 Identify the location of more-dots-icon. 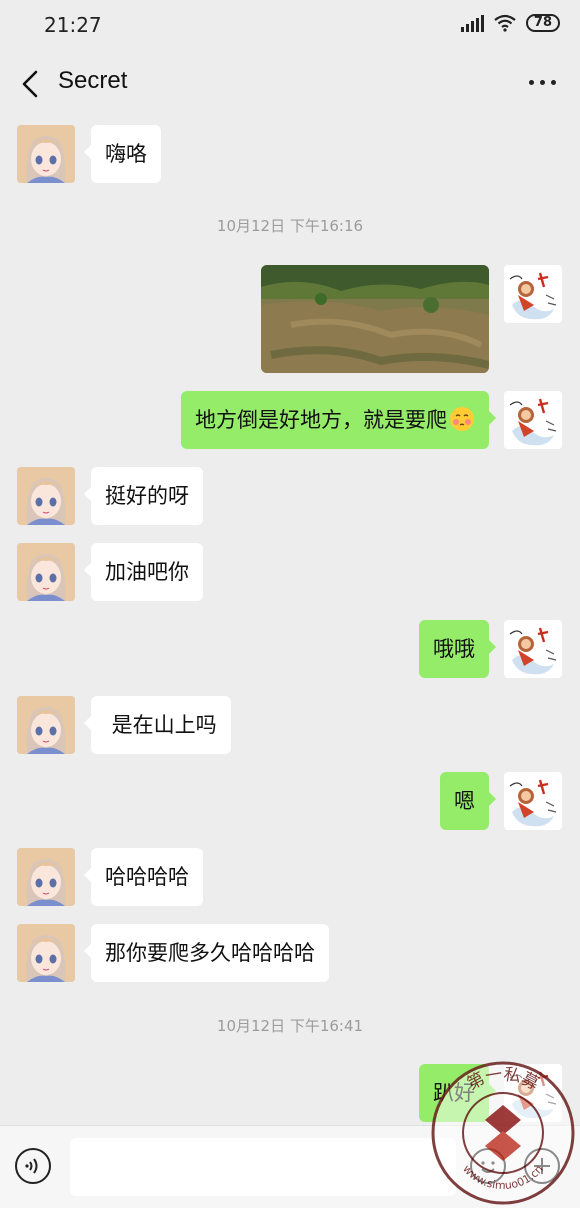
(542, 82).